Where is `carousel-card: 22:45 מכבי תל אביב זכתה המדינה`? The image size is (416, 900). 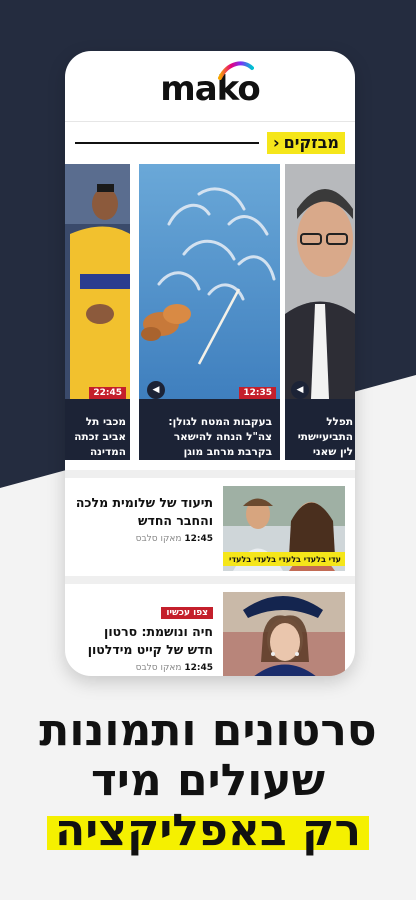 carousel-card: 22:45 מכבי תל אביב זכתה המדינה is located at coordinates (97, 312).